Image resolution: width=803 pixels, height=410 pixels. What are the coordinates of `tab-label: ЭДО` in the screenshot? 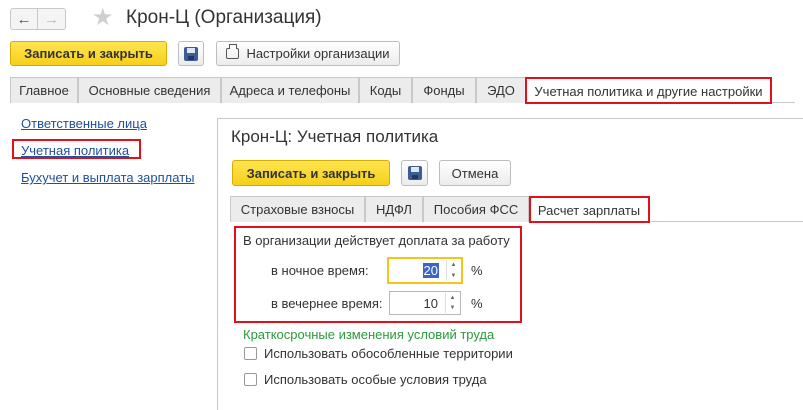 It's located at (501, 90).